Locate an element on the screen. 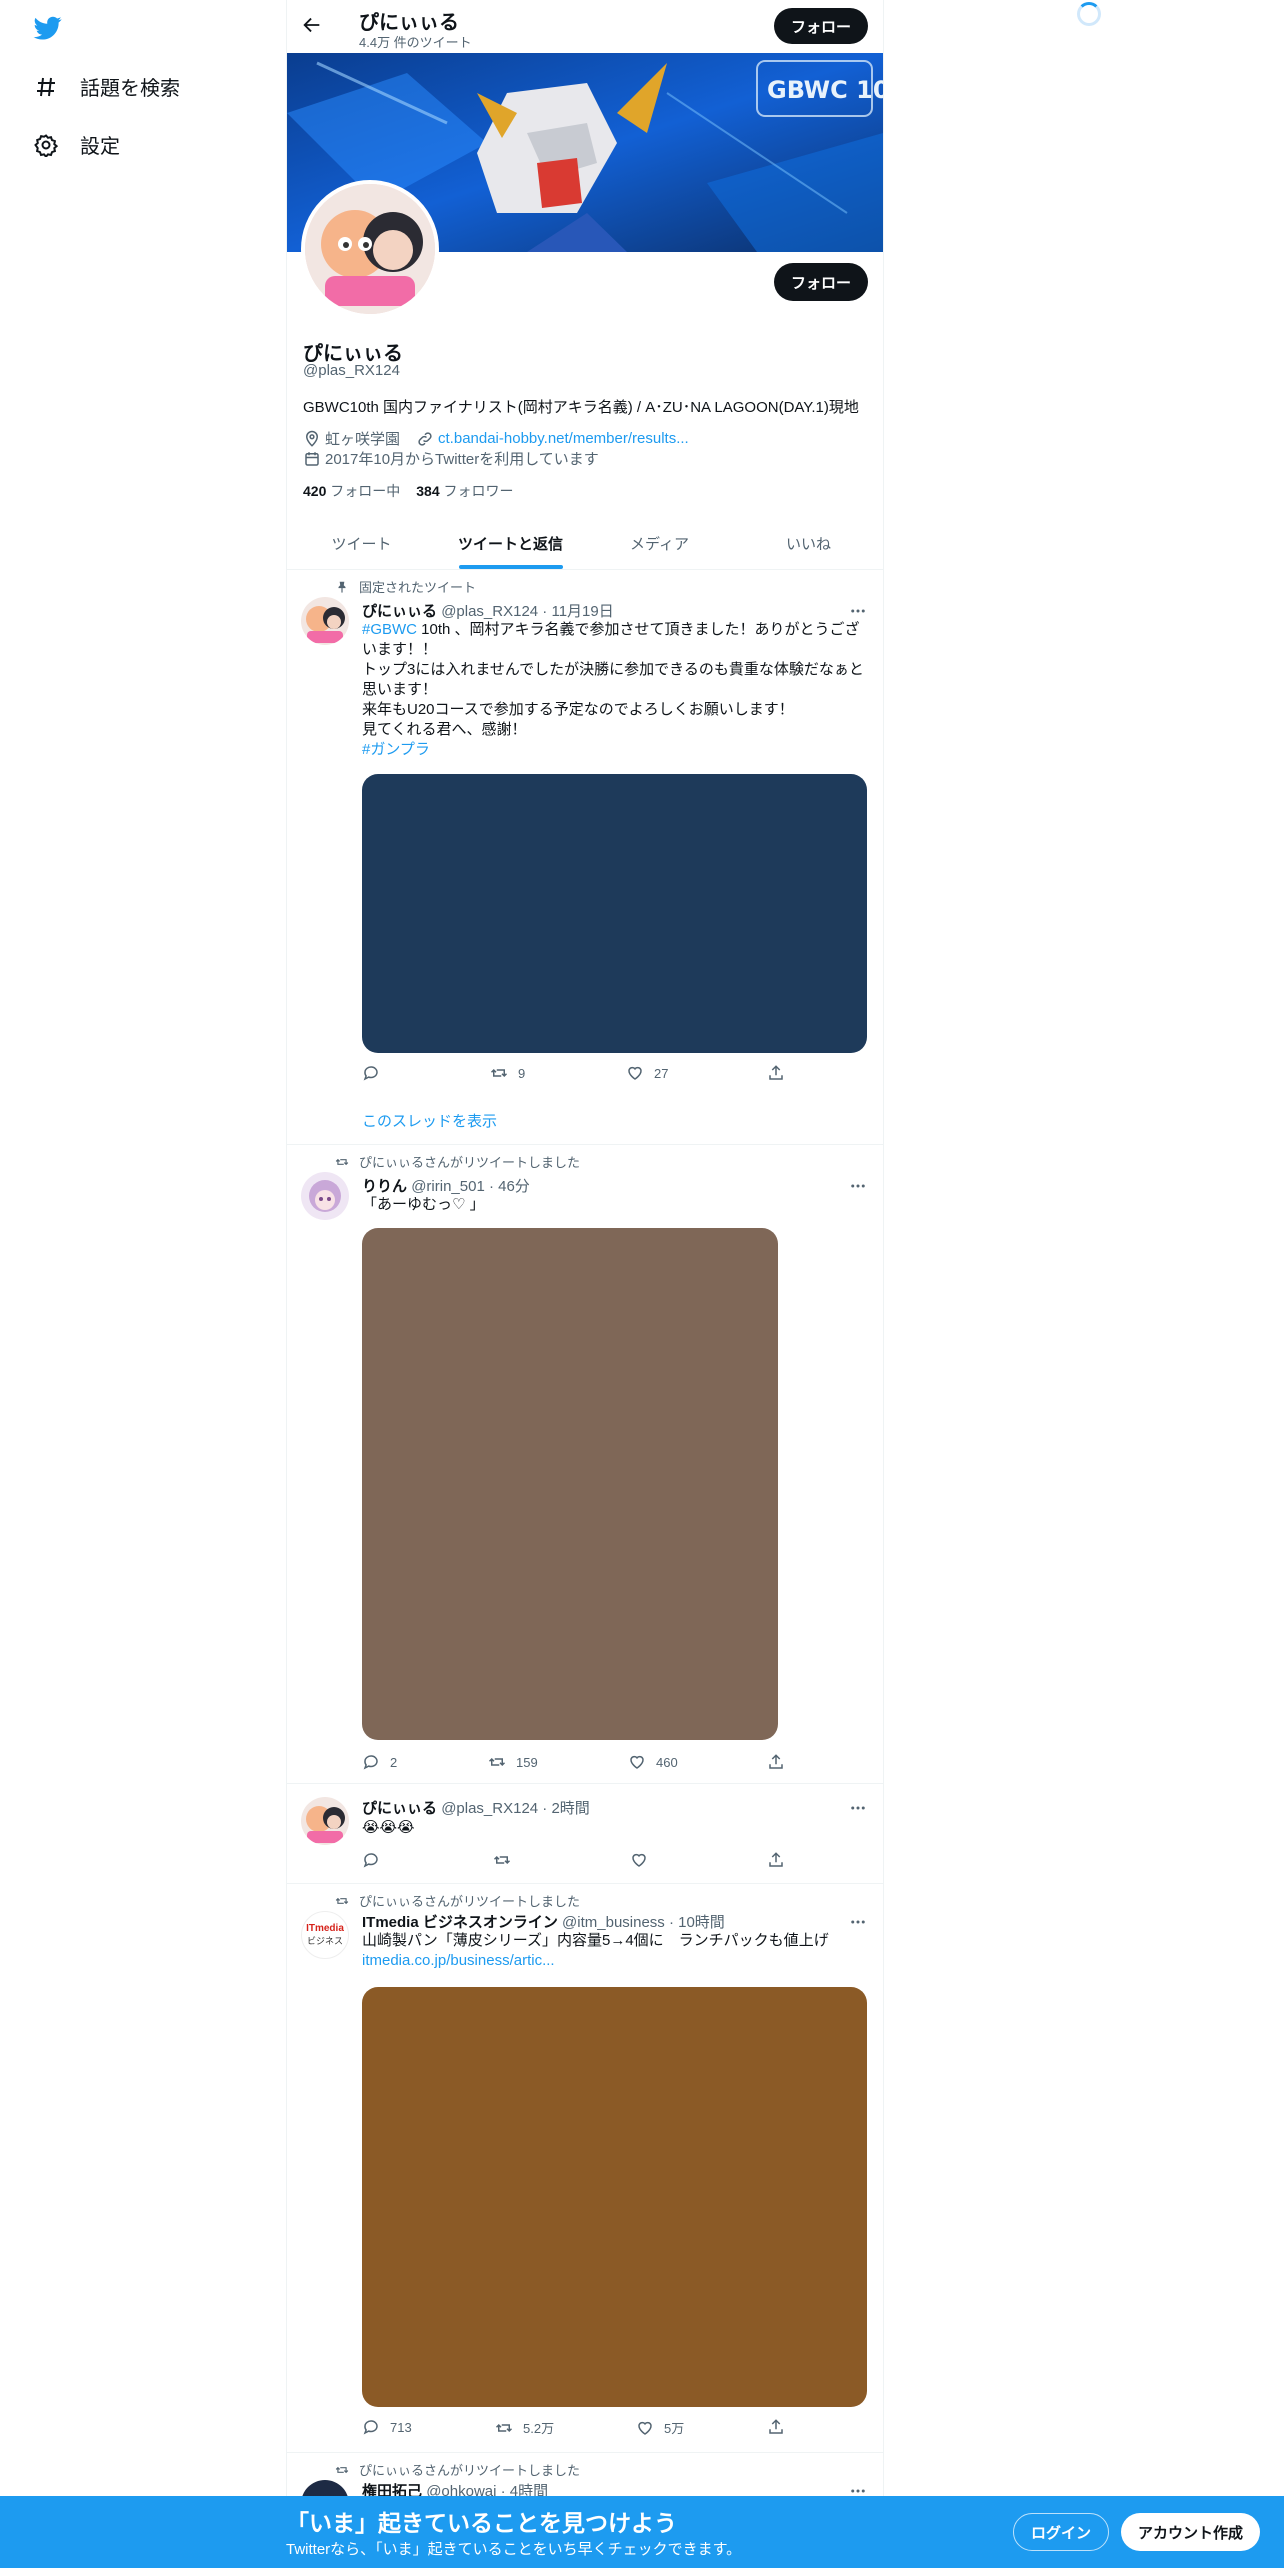 Image resolution: width=1284 pixels, height=2568 pixels. tweet-context: 固定されたツイート is located at coordinates (405, 586).